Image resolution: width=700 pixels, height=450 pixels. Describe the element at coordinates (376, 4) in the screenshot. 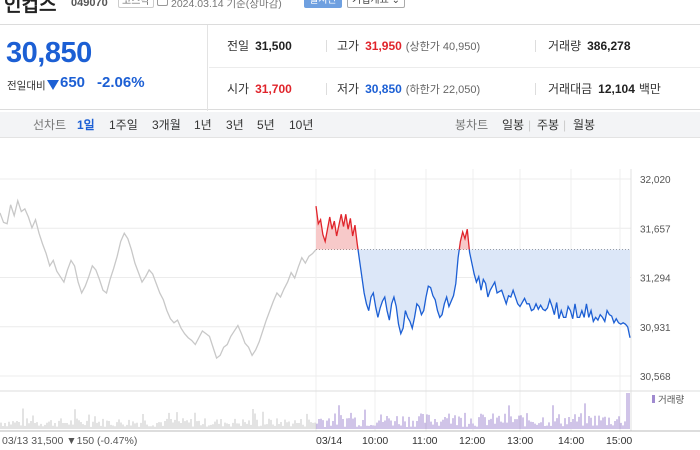

I see `company-overview-button: 기업개요 ⌄` at that location.